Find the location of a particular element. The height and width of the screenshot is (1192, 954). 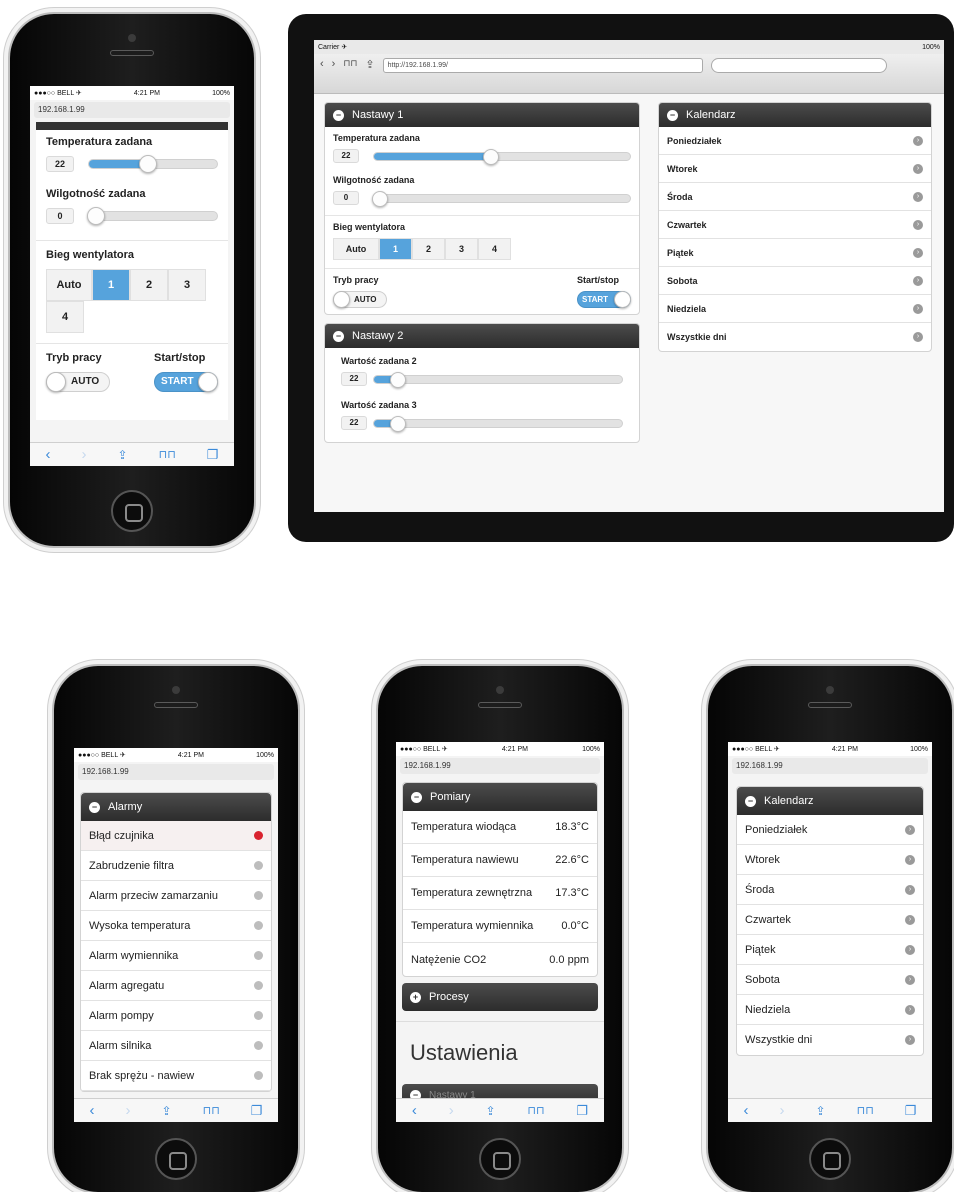

alarm-row: Alarm przeciw zamarzaniu is located at coordinates (176, 896).